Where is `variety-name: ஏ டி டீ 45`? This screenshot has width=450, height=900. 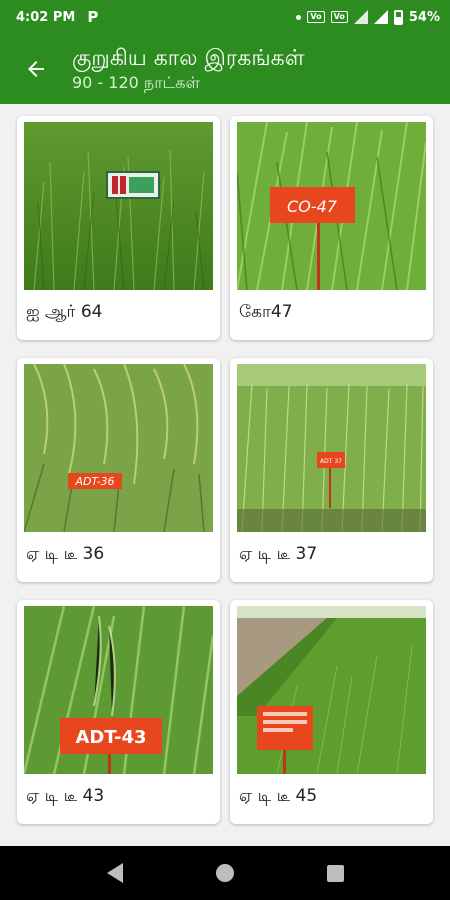 variety-name: ஏ டி டீ 45 is located at coordinates (278, 796).